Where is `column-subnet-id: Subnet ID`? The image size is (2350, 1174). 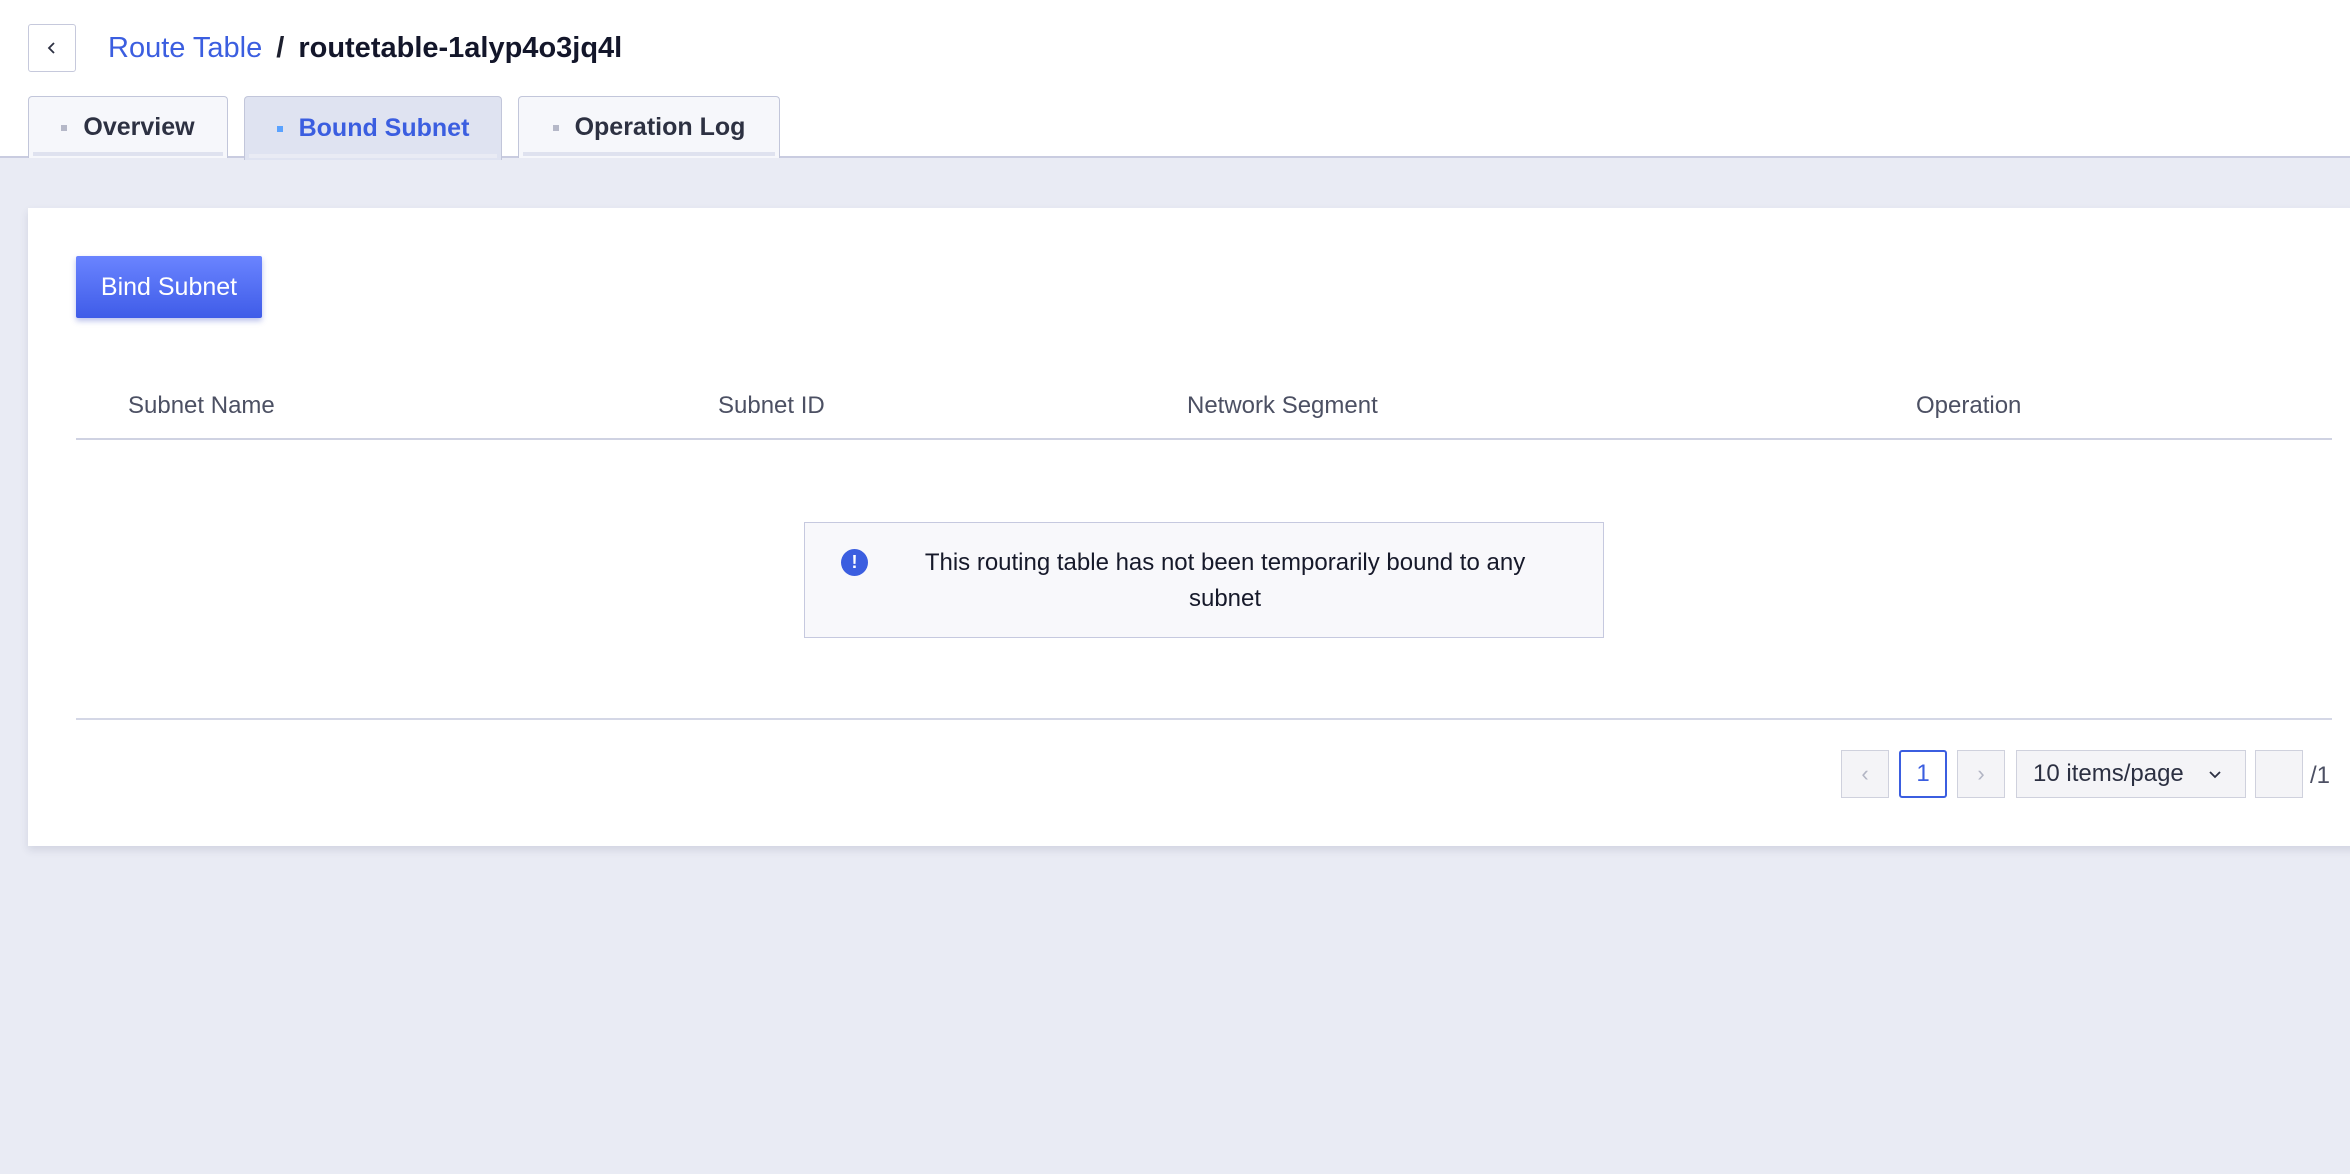 column-subnet-id: Subnet ID is located at coordinates (771, 405).